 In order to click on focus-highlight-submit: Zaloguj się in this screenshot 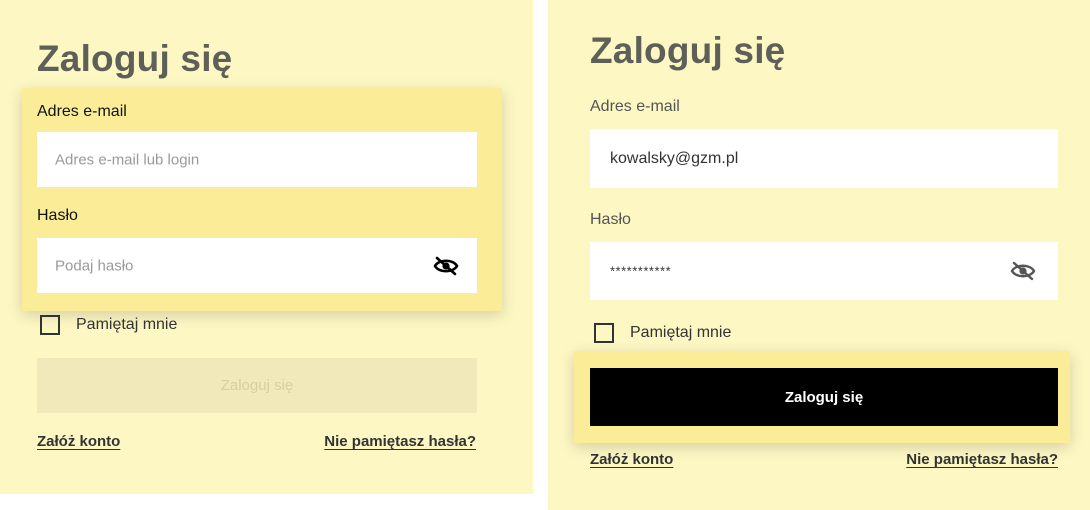, I will do `click(822, 397)`.